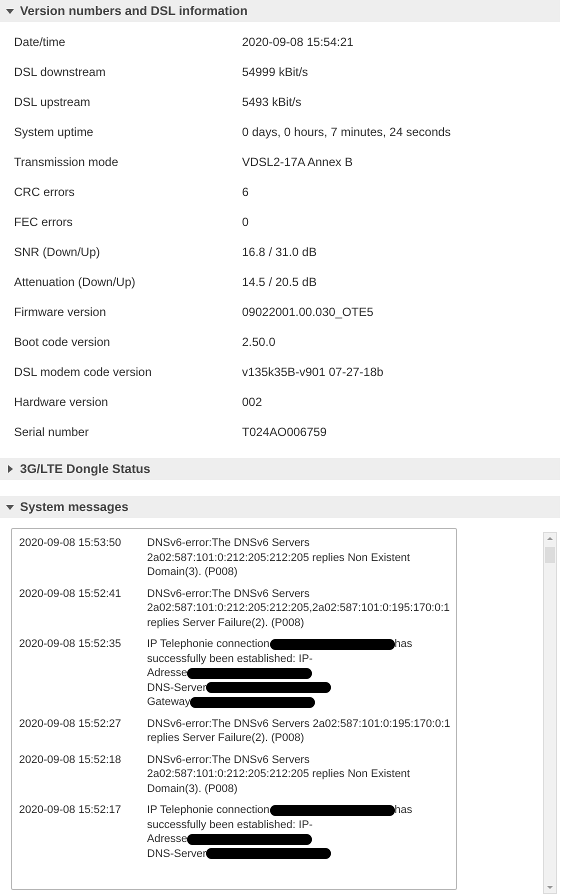 The height and width of the screenshot is (896, 570). What do you see at coordinates (246, 222) in the screenshot?
I see `info-value: 0` at bounding box center [246, 222].